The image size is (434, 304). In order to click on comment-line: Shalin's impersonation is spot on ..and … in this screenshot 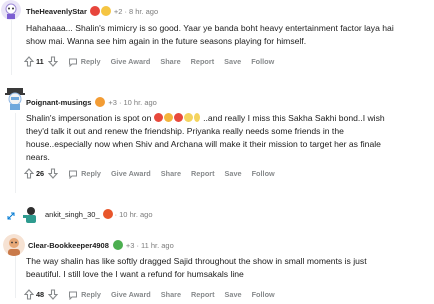, I will do `click(228, 118)`.